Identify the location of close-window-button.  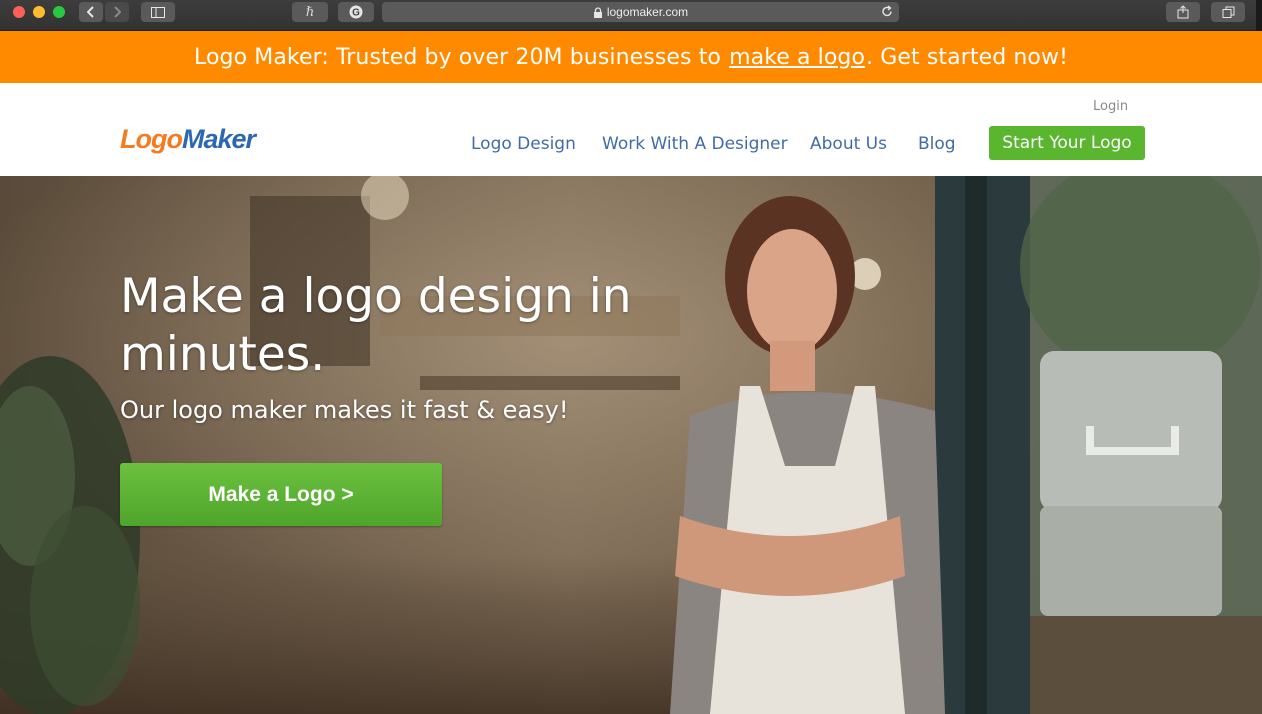
(19, 12).